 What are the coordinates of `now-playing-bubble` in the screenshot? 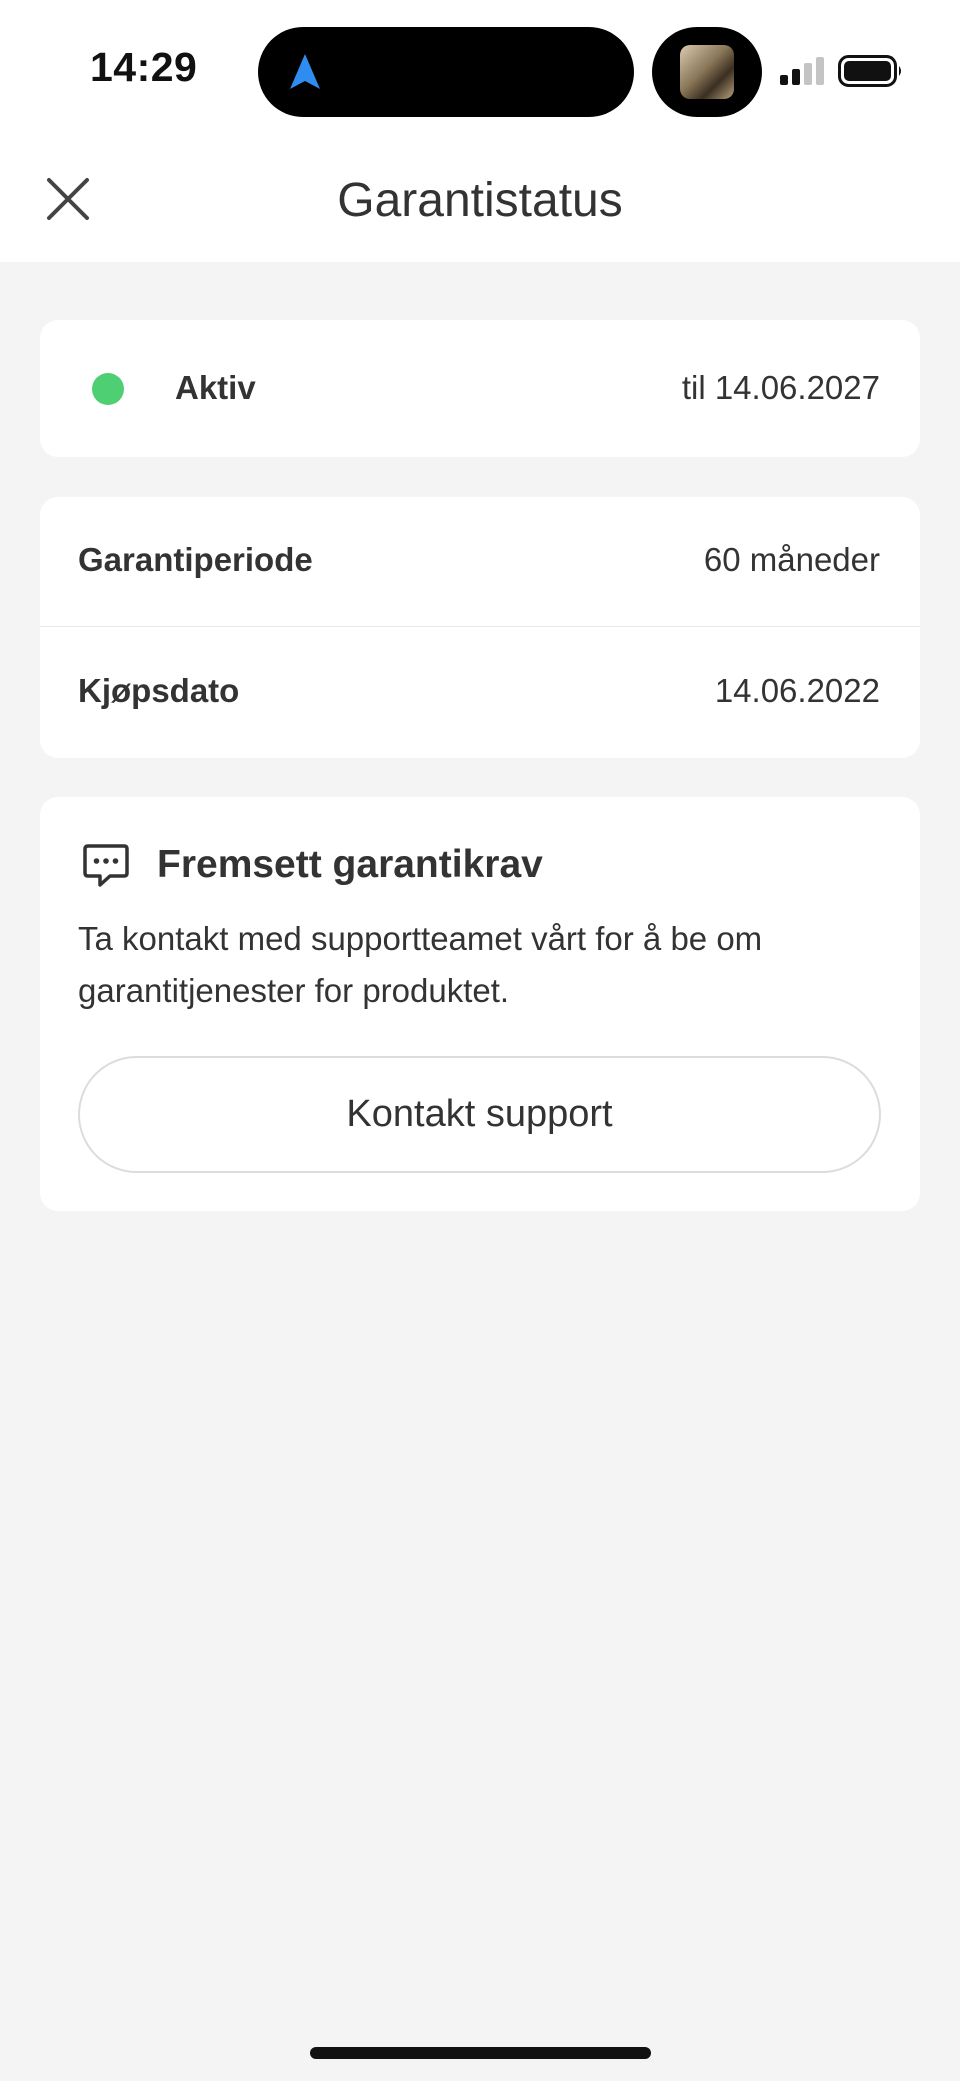 It's located at (707, 72).